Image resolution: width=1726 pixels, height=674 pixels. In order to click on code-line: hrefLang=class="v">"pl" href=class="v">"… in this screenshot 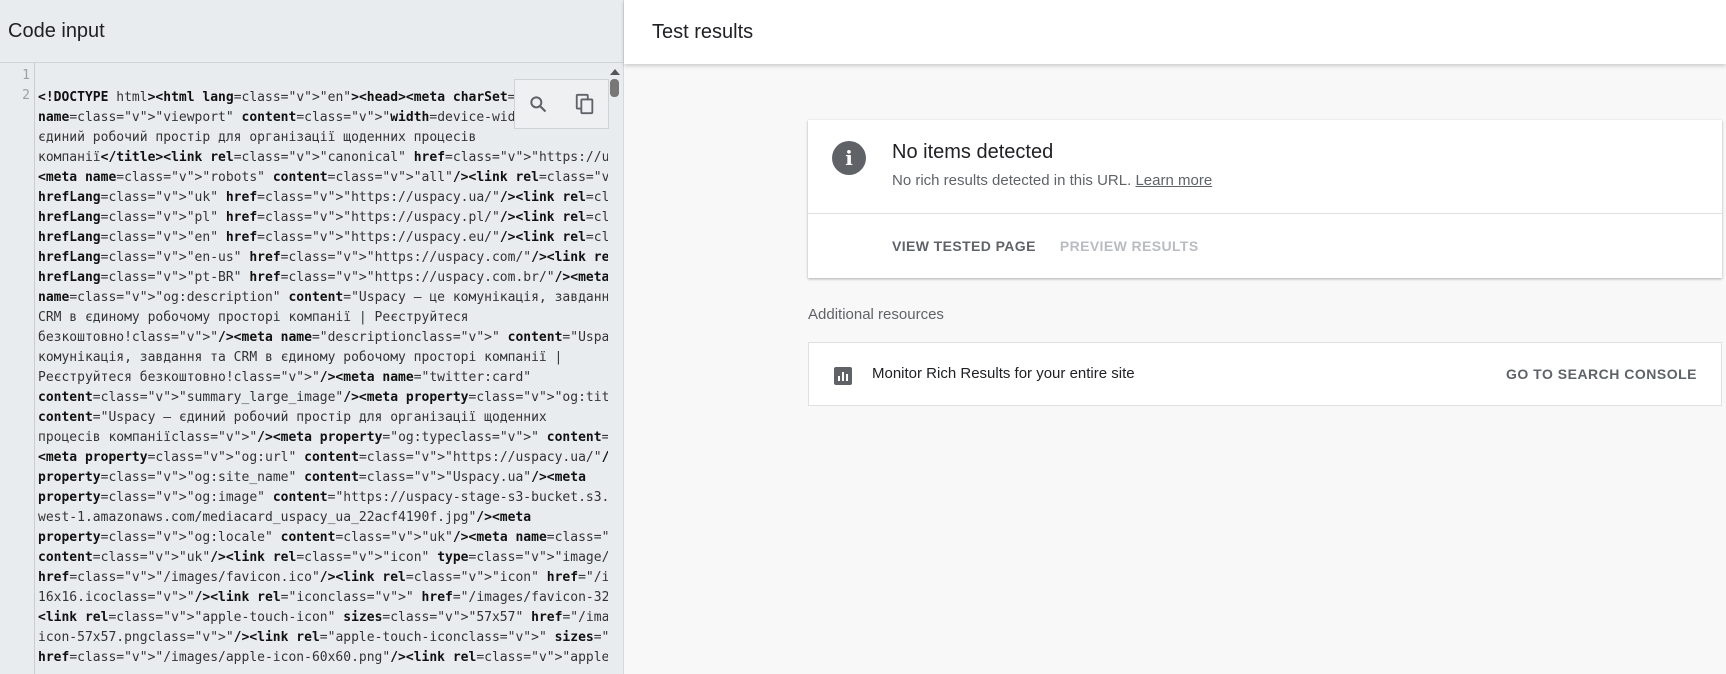, I will do `click(323, 217)`.